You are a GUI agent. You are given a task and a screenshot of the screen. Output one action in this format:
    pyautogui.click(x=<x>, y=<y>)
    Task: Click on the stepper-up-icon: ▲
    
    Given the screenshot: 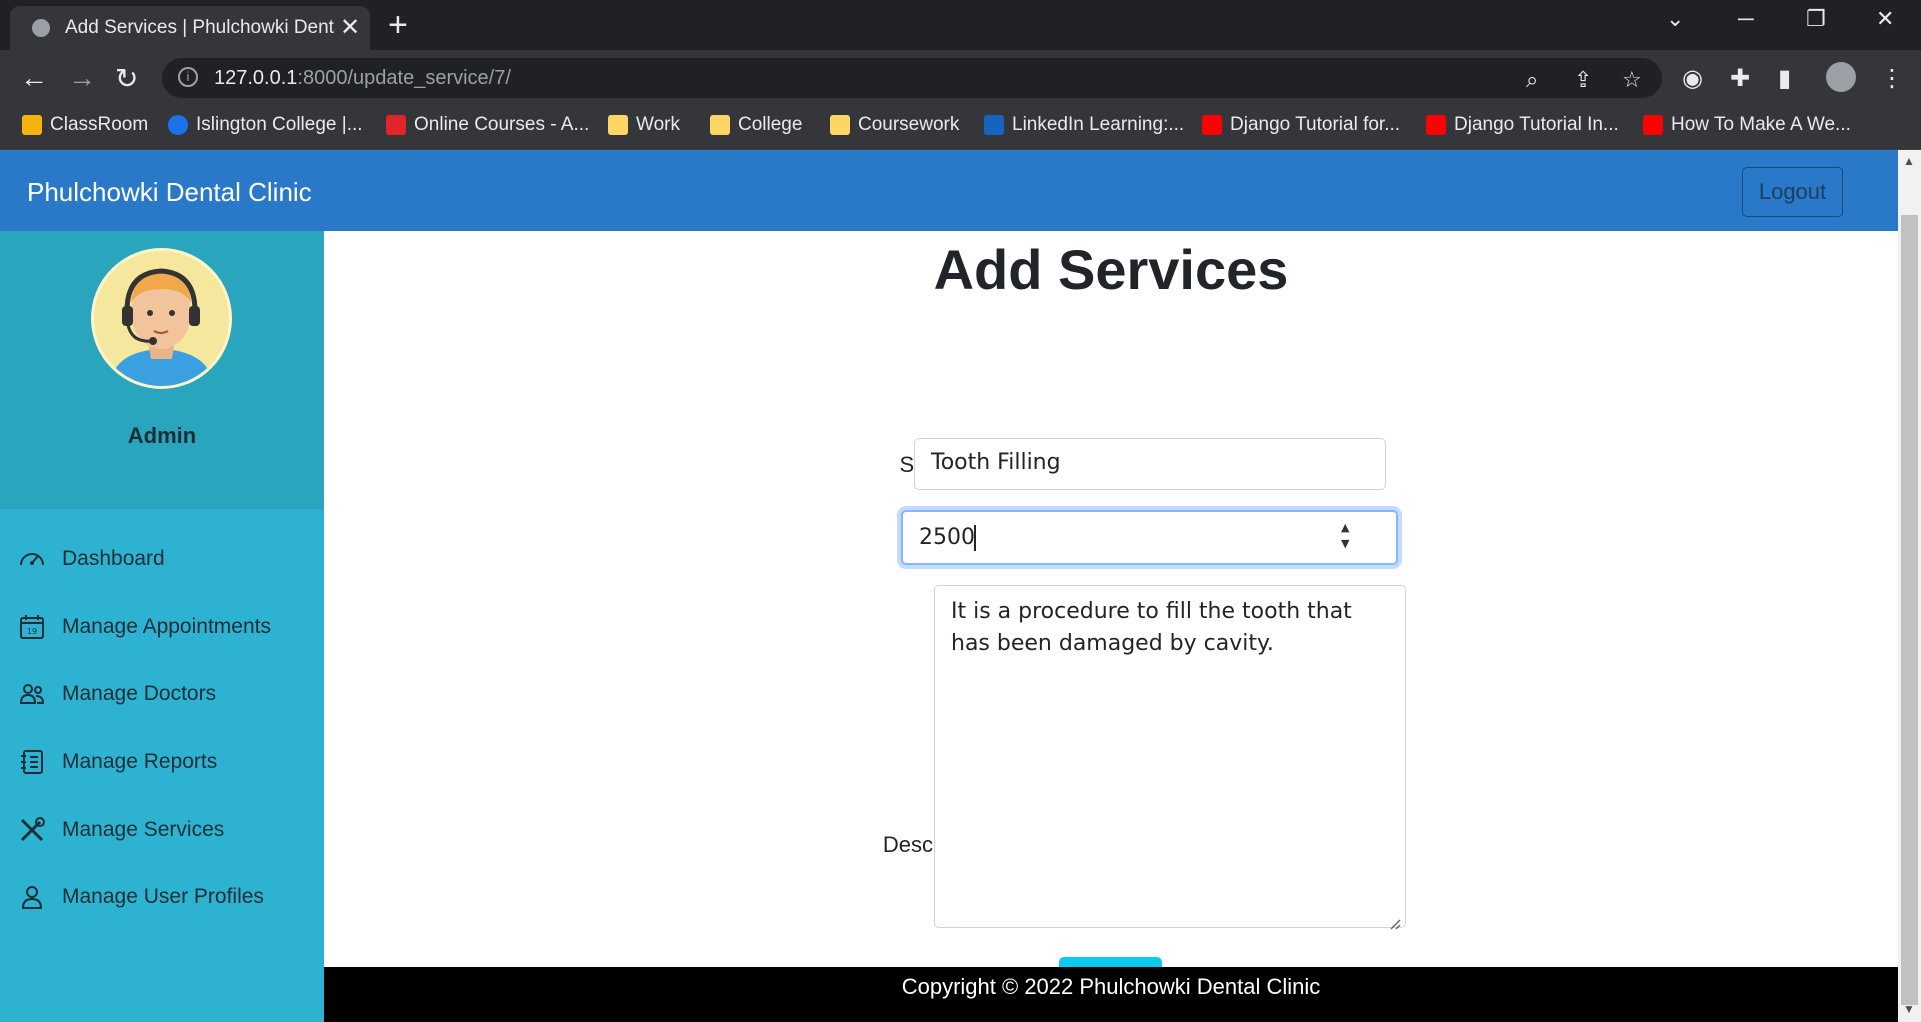 What is the action you would take?
    pyautogui.click(x=1345, y=528)
    